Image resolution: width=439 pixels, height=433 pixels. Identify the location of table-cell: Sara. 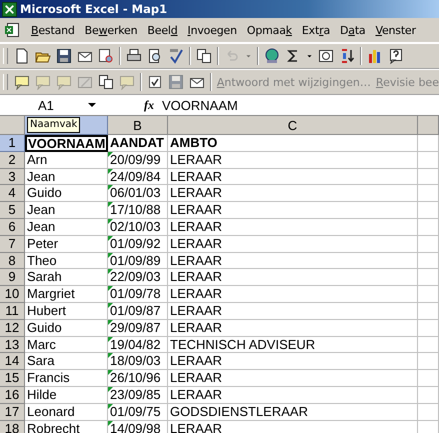
(66, 361).